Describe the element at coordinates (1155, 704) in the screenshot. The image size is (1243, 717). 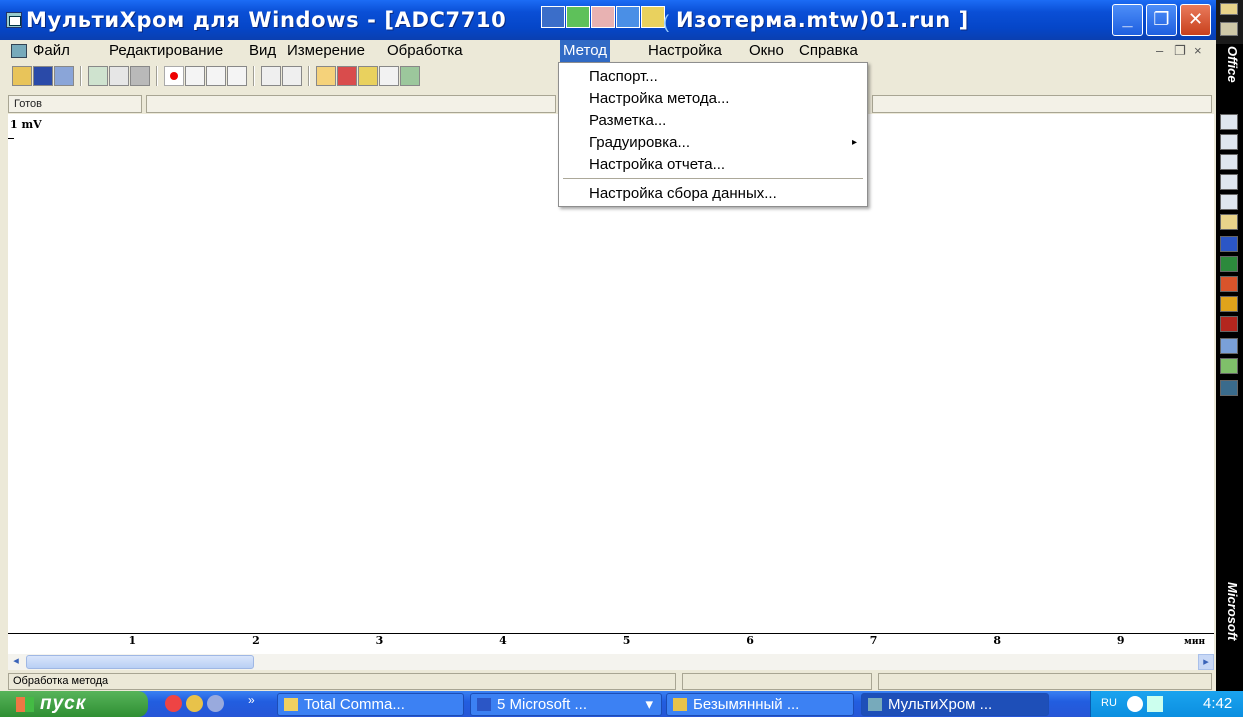
I see `network-tray-icon` at that location.